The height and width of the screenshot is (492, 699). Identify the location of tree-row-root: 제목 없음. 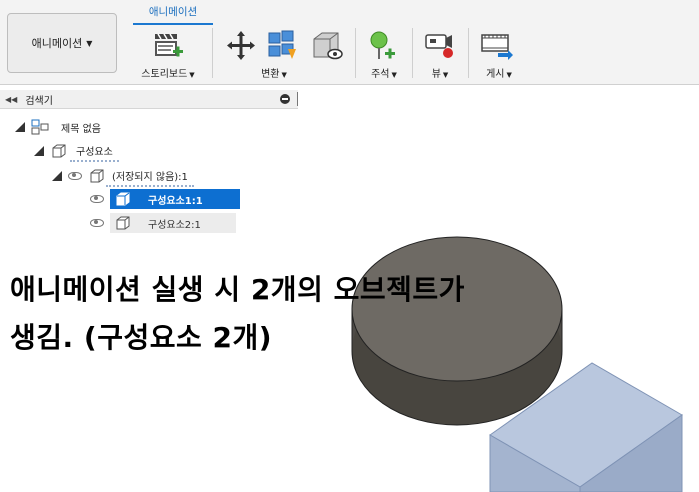
(61, 127).